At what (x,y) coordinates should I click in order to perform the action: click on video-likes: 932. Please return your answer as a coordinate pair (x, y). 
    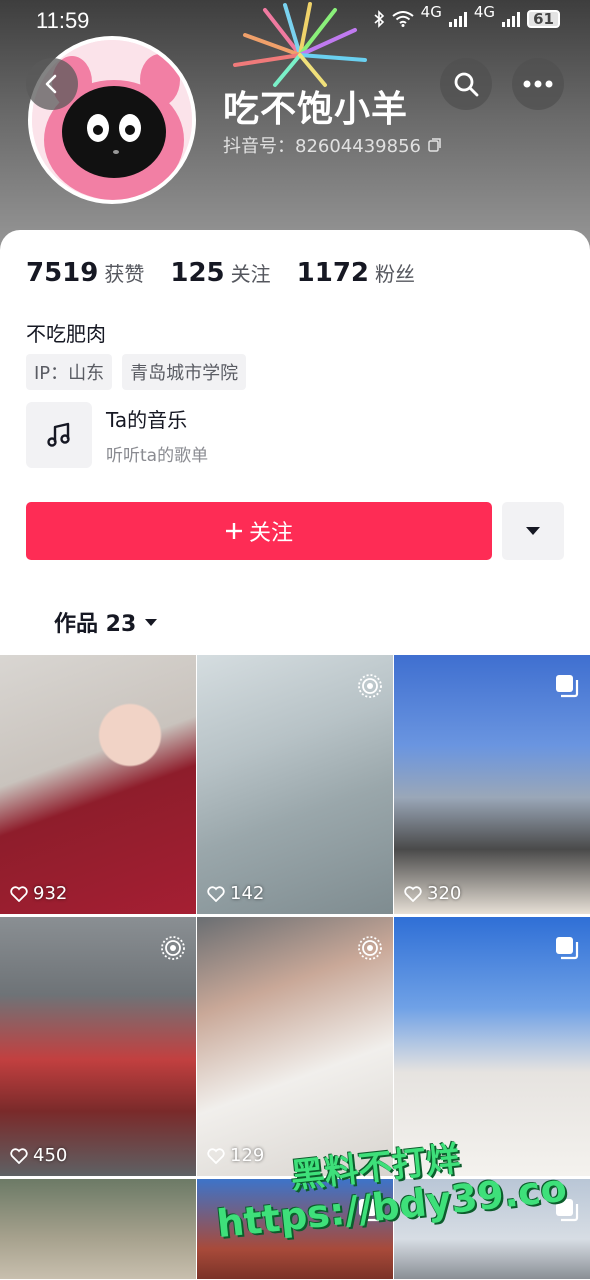
    Looking at the image, I should click on (38, 893).